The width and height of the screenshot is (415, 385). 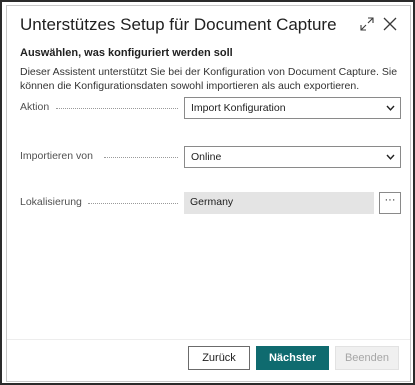 I want to click on import-from-field-row: Importieren von Online, so click(x=210, y=157).